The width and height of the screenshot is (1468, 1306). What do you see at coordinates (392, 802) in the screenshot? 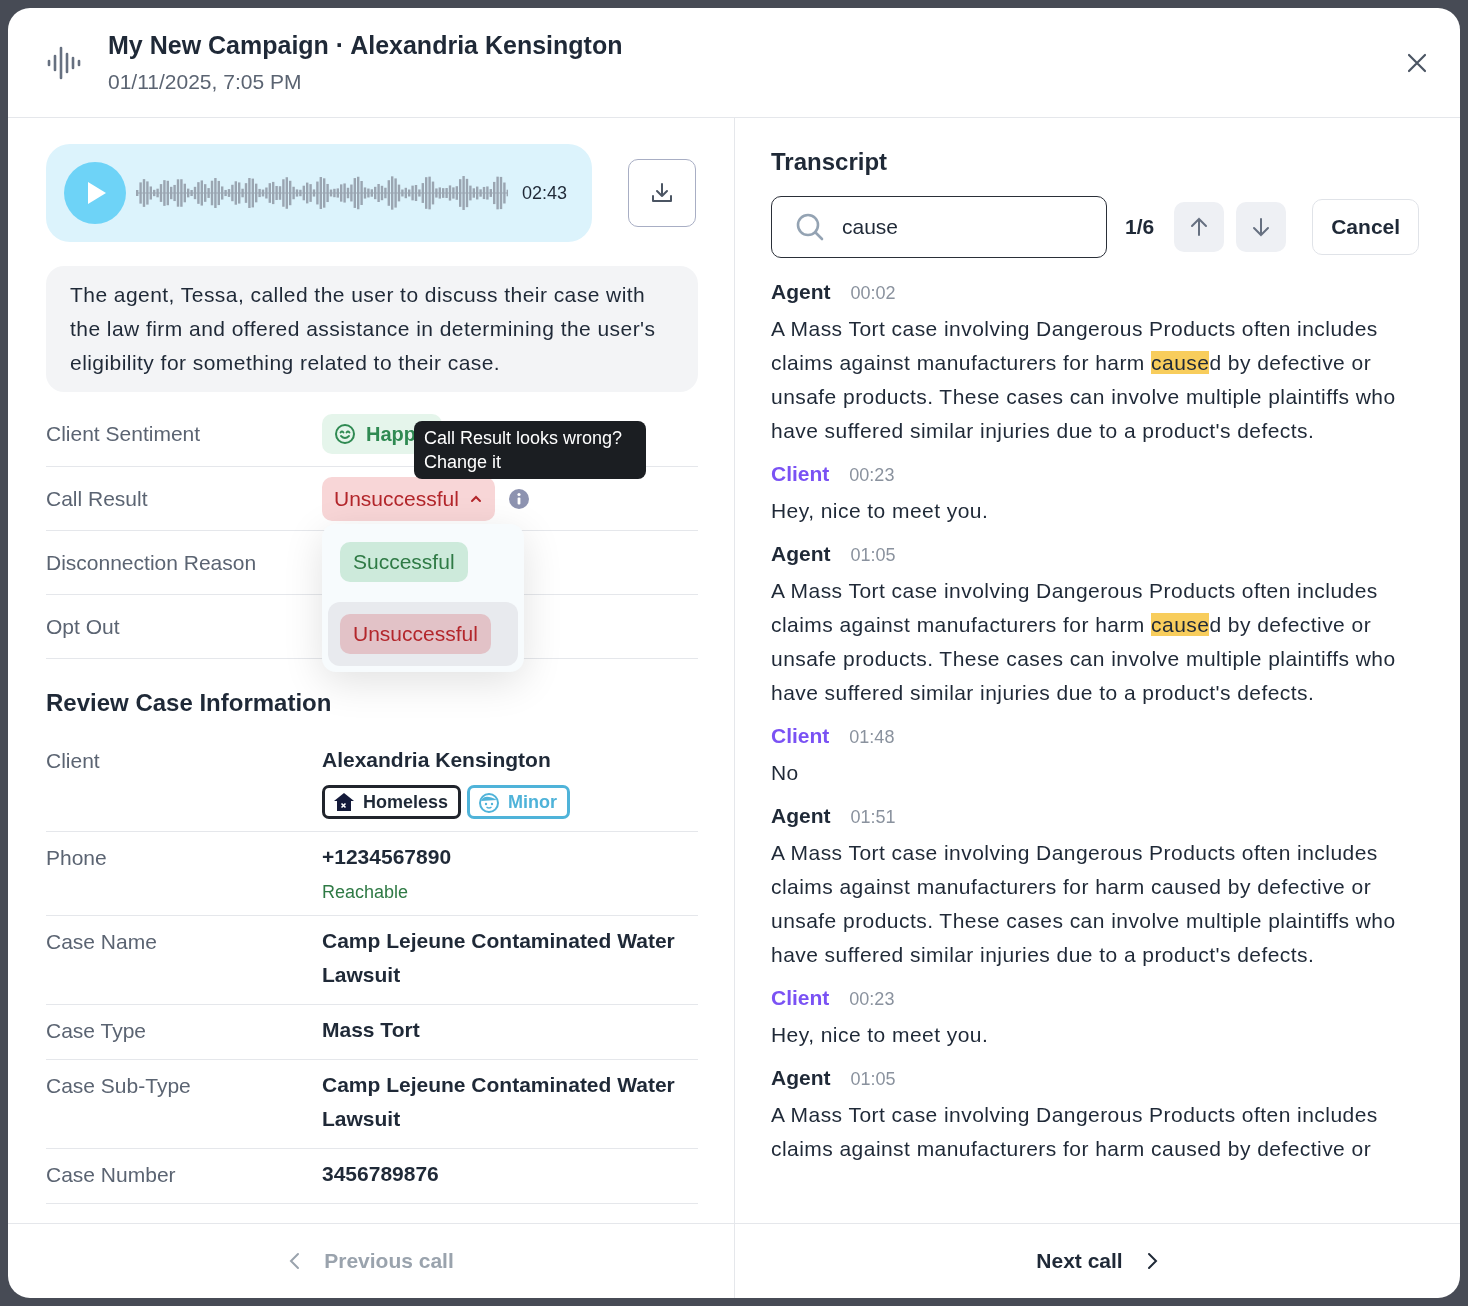
I see `client-tag: Homeless` at bounding box center [392, 802].